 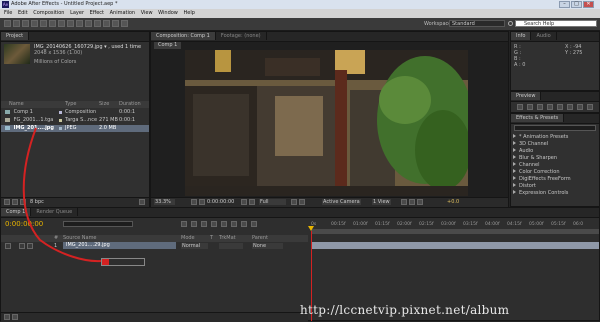 What do you see at coordinates (405, 310) in the screenshot?
I see `watermark-text: http://lccnetvip.pixnet.net/album` at bounding box center [405, 310].